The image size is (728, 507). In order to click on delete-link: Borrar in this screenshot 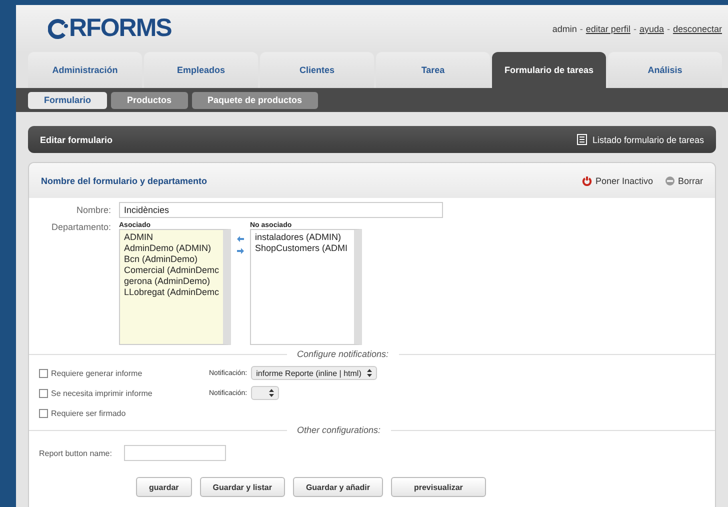, I will do `click(683, 181)`.